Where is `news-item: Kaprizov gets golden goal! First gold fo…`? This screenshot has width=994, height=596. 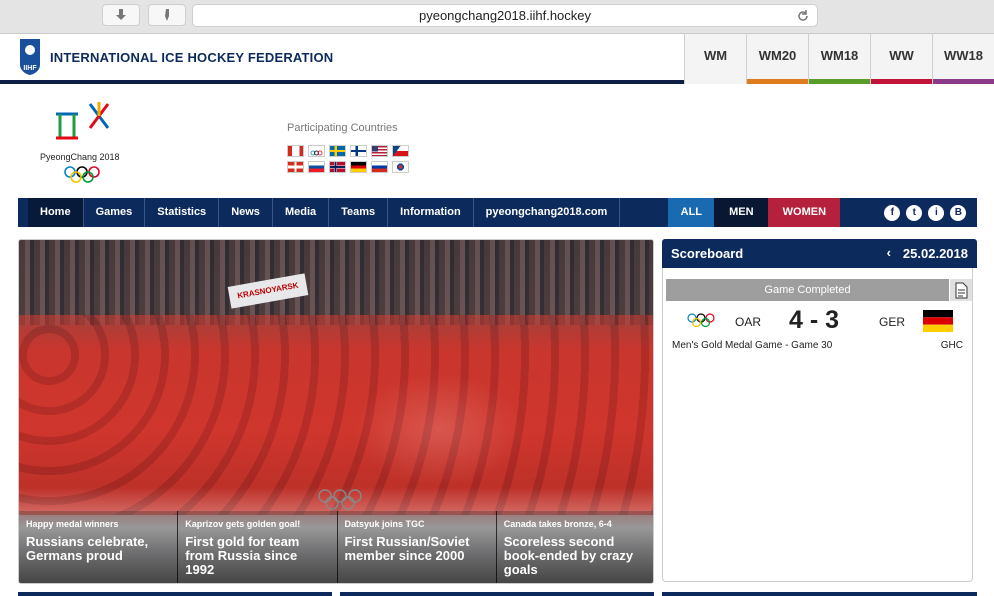 news-item: Kaprizov gets golden goal! First gold fo… is located at coordinates (258, 547).